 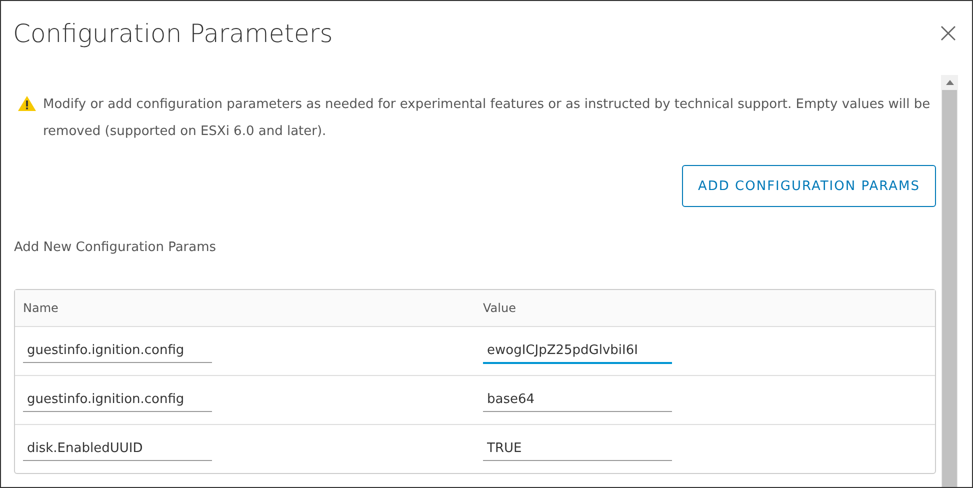 I want to click on column-header: Value, so click(x=499, y=308).